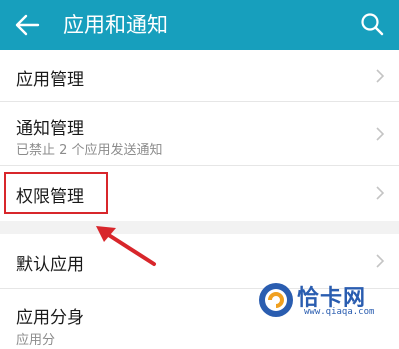 This screenshot has height=349, width=399. What do you see at coordinates (199, 227) in the screenshot?
I see `section-divider` at bounding box center [199, 227].